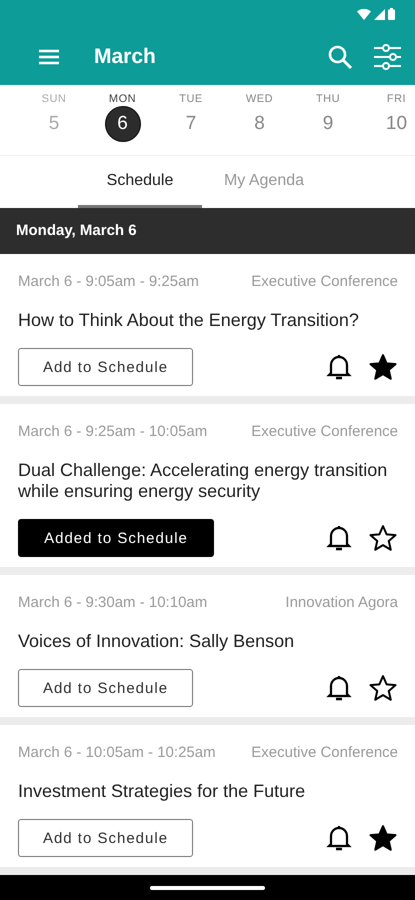 This screenshot has width=415, height=900. Describe the element at coordinates (203, 481) in the screenshot. I see `session-title: Dual Challenge: Accelerating energy transition while ensuring energy security` at that location.